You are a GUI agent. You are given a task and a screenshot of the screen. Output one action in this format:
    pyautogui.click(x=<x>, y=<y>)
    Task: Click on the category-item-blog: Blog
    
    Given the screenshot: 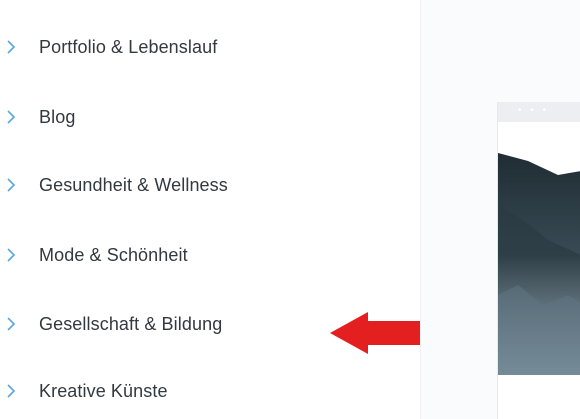 What is the action you would take?
    pyautogui.click(x=160, y=117)
    